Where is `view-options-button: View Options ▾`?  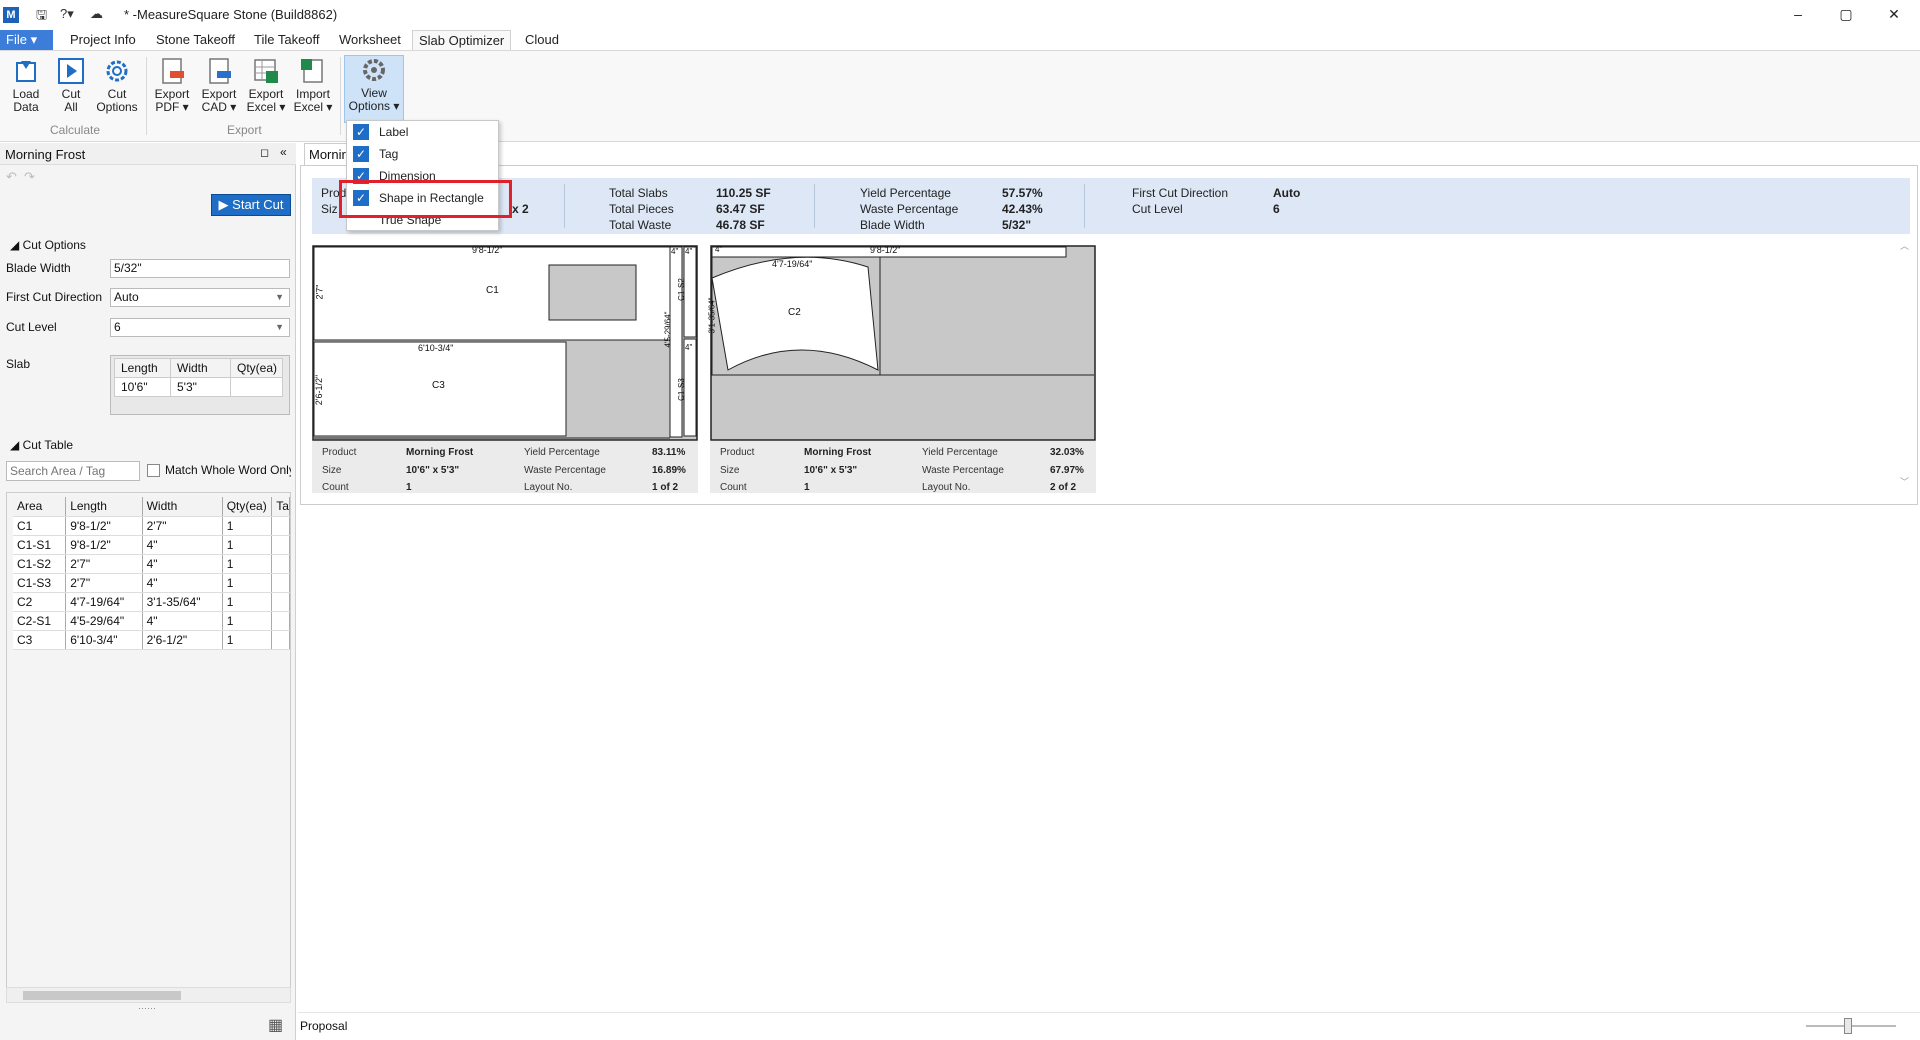 view-options-button: View Options ▾ is located at coordinates (374, 89).